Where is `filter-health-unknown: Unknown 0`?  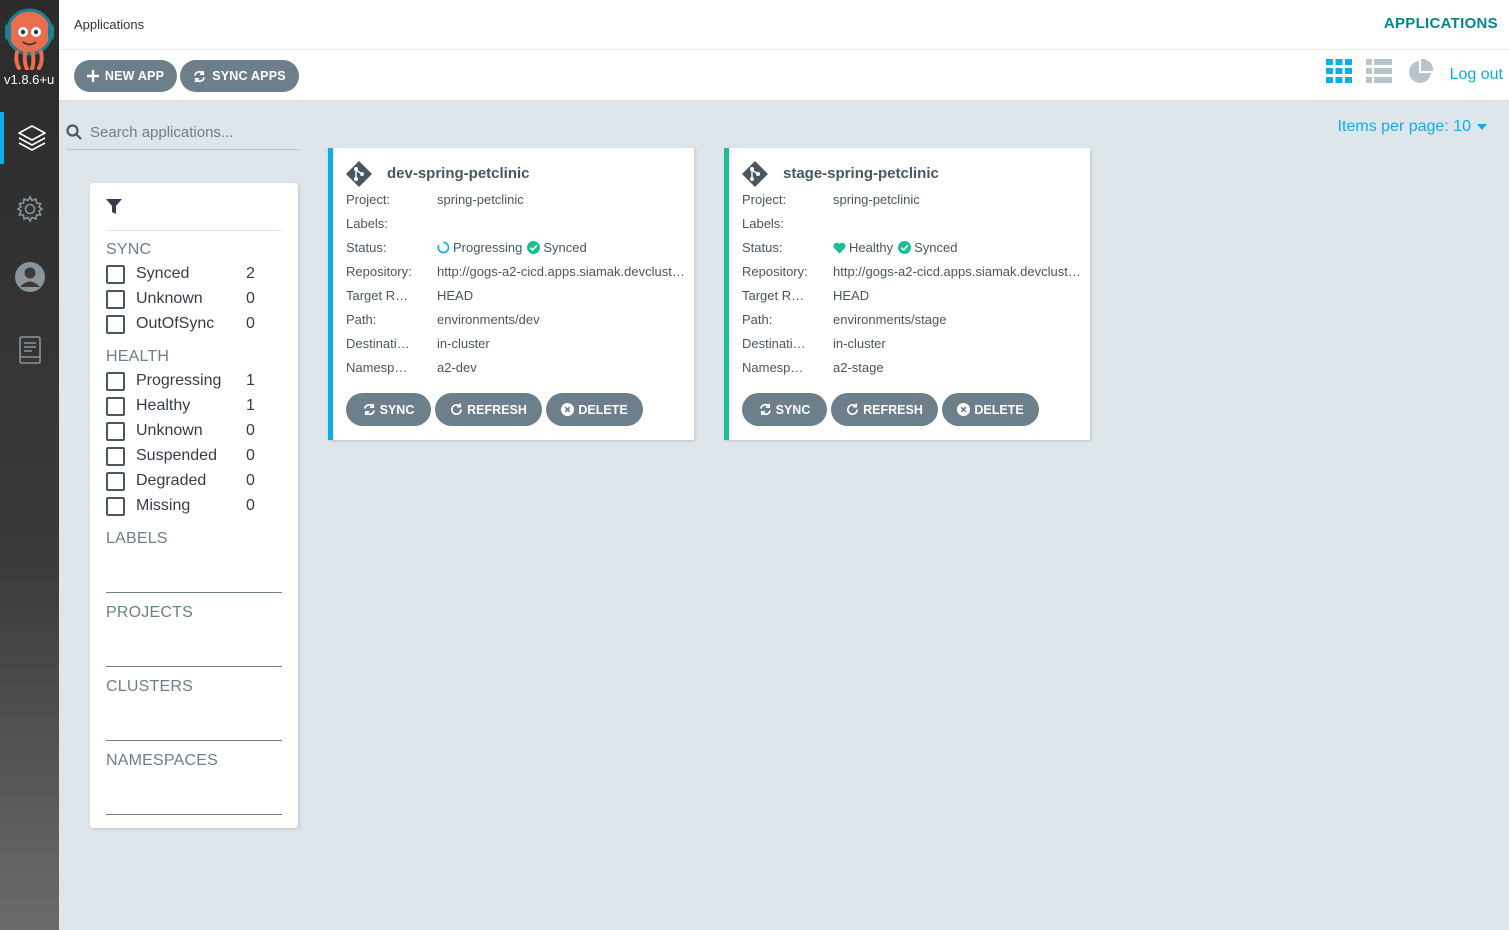
filter-health-unknown: Unknown 0 is located at coordinates (186, 431).